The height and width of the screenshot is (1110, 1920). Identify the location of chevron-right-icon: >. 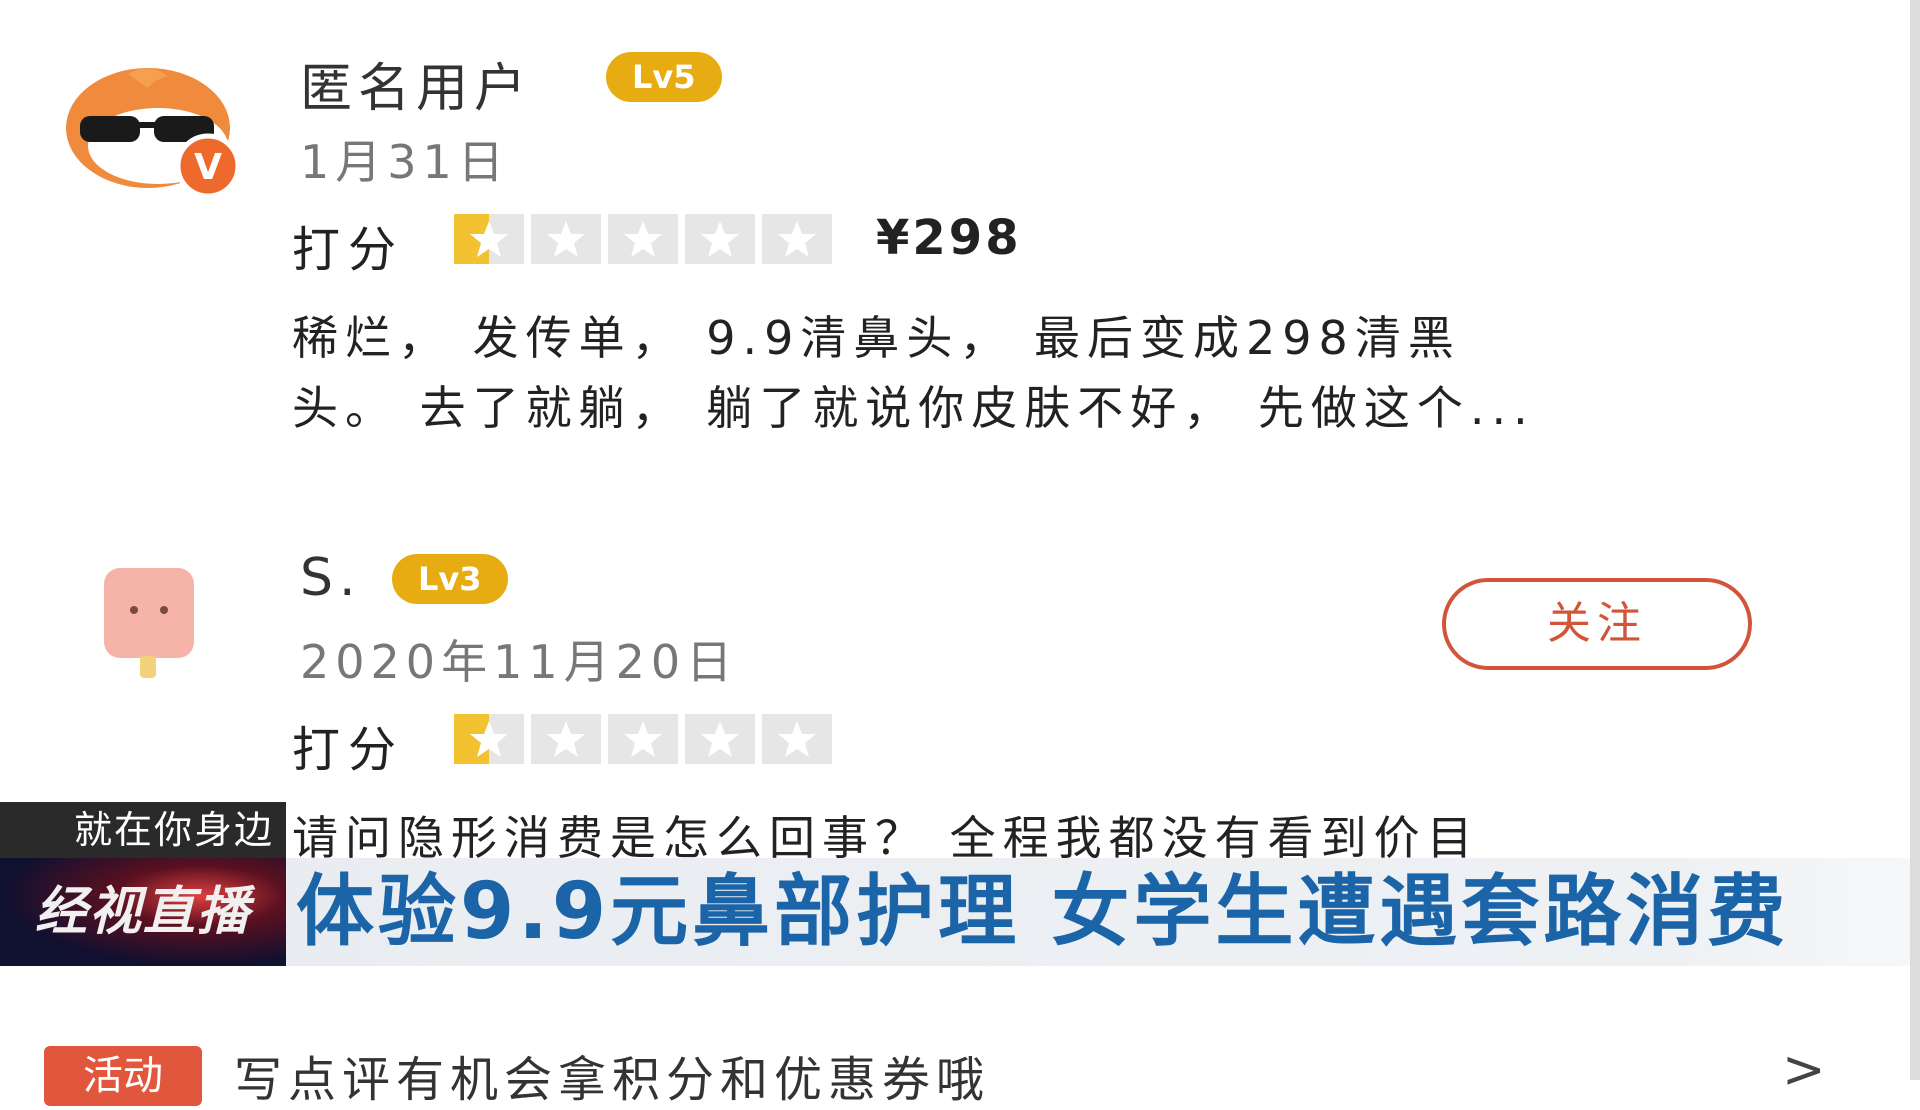
(1804, 1070).